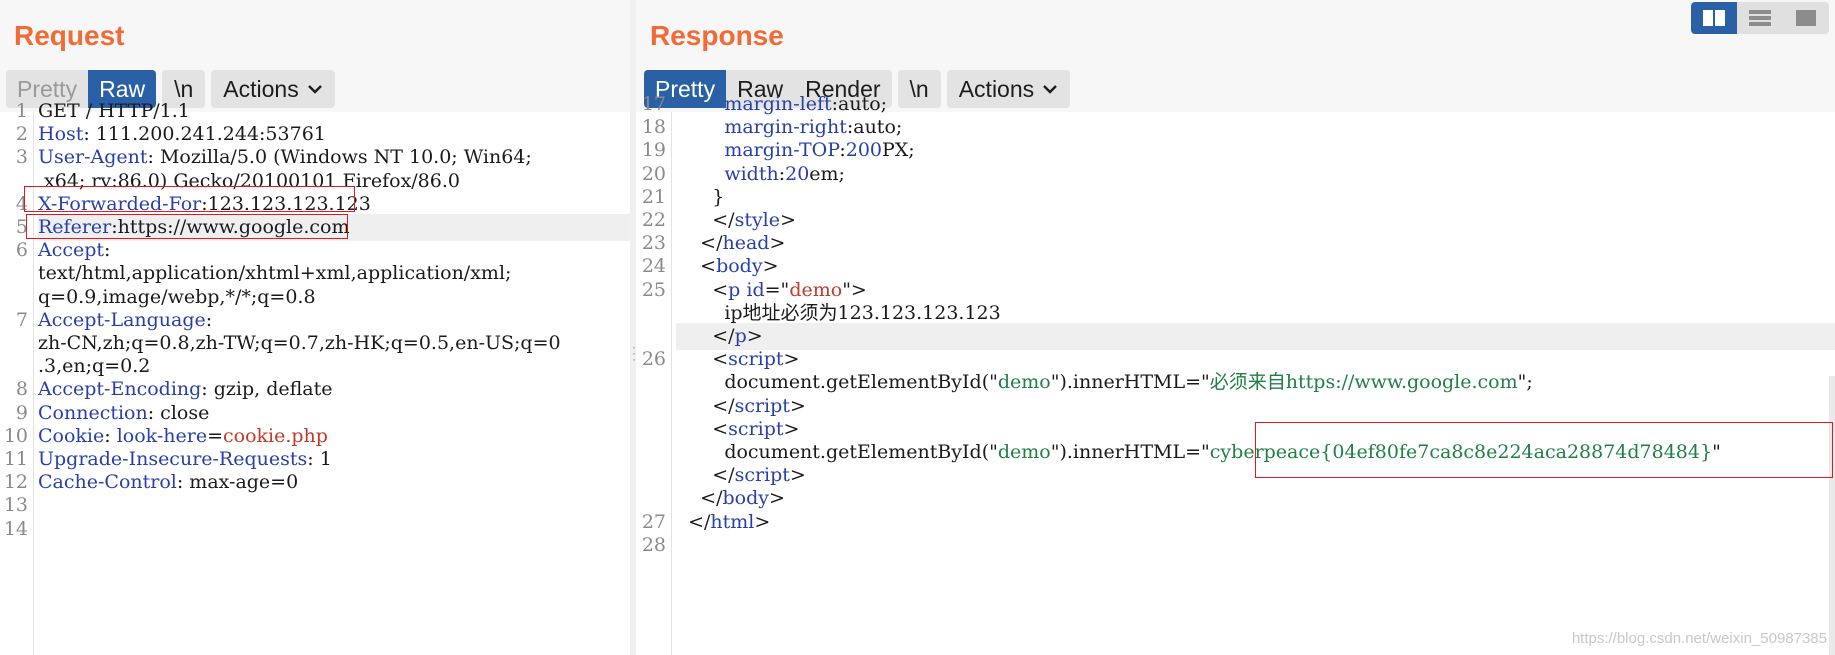  What do you see at coordinates (653, 544) in the screenshot?
I see `response-line-number: 28` at bounding box center [653, 544].